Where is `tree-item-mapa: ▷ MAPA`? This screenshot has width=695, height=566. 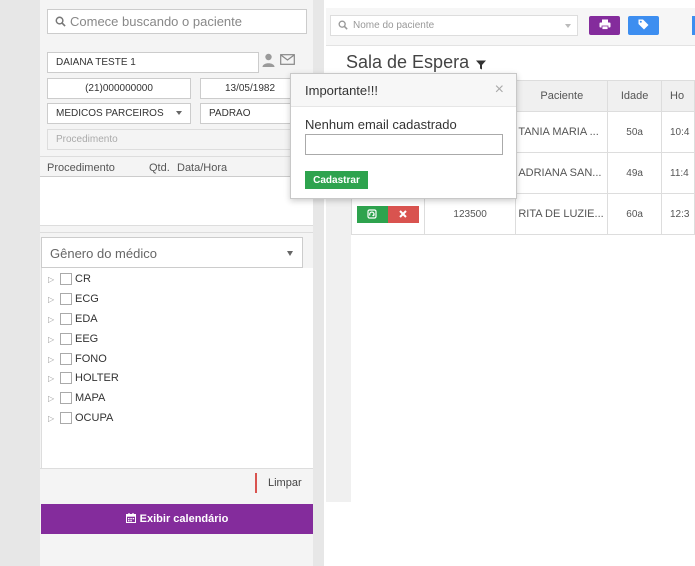
tree-item-mapa: ▷ MAPA is located at coordinates (76, 398).